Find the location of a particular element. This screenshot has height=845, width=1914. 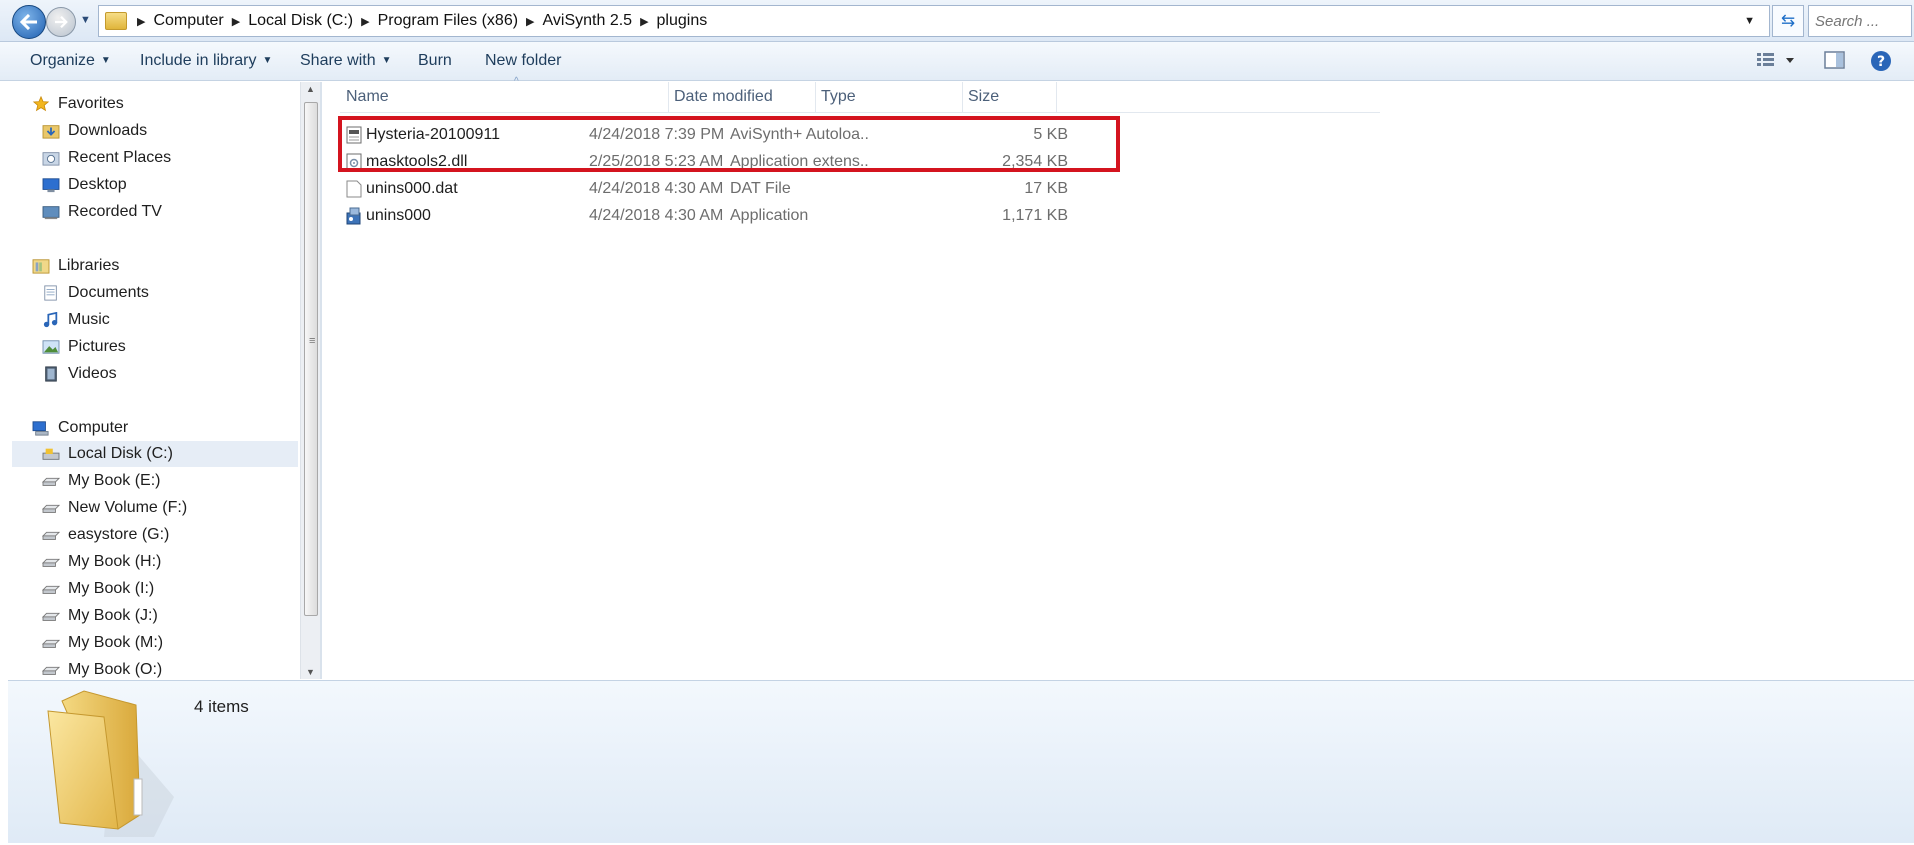

nav-downloads: Downloads is located at coordinates (94, 131).